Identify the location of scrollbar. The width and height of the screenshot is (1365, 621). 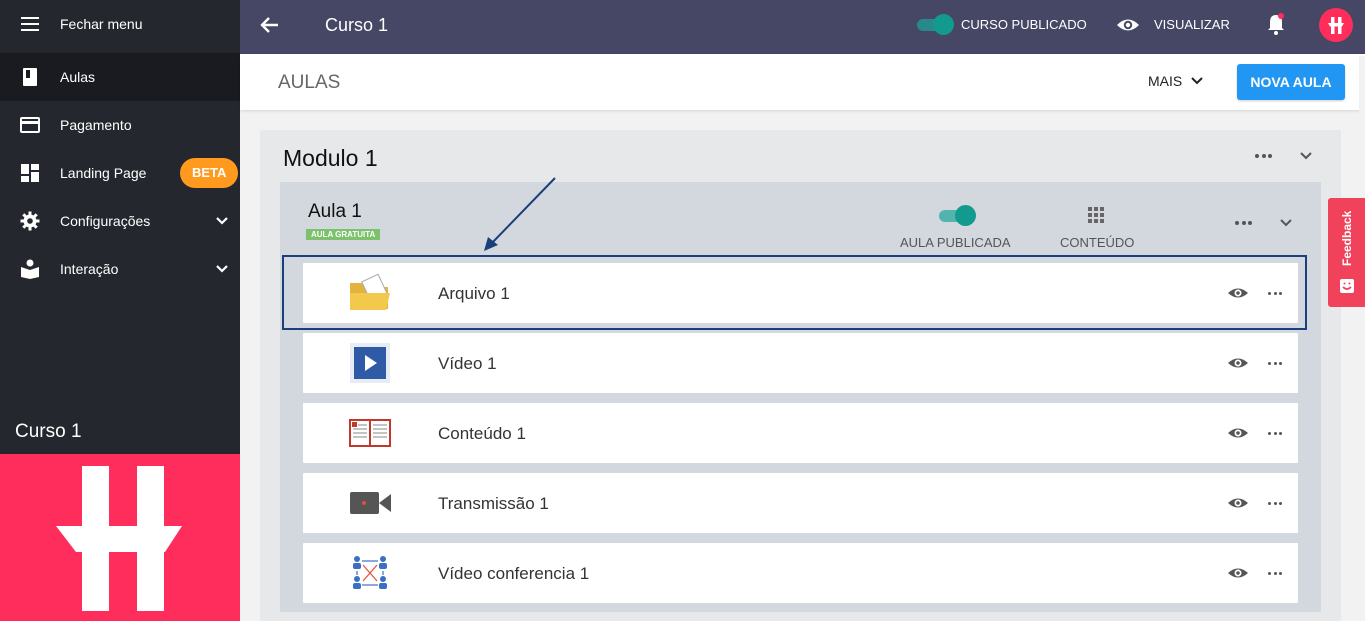
(1362, 338).